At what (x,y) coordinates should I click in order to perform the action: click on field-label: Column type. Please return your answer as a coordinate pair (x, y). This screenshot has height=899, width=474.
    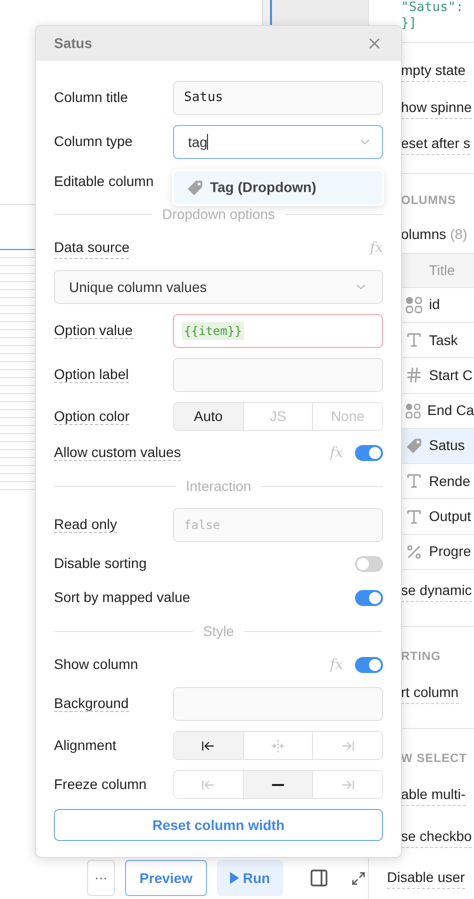
    Looking at the image, I should click on (93, 141).